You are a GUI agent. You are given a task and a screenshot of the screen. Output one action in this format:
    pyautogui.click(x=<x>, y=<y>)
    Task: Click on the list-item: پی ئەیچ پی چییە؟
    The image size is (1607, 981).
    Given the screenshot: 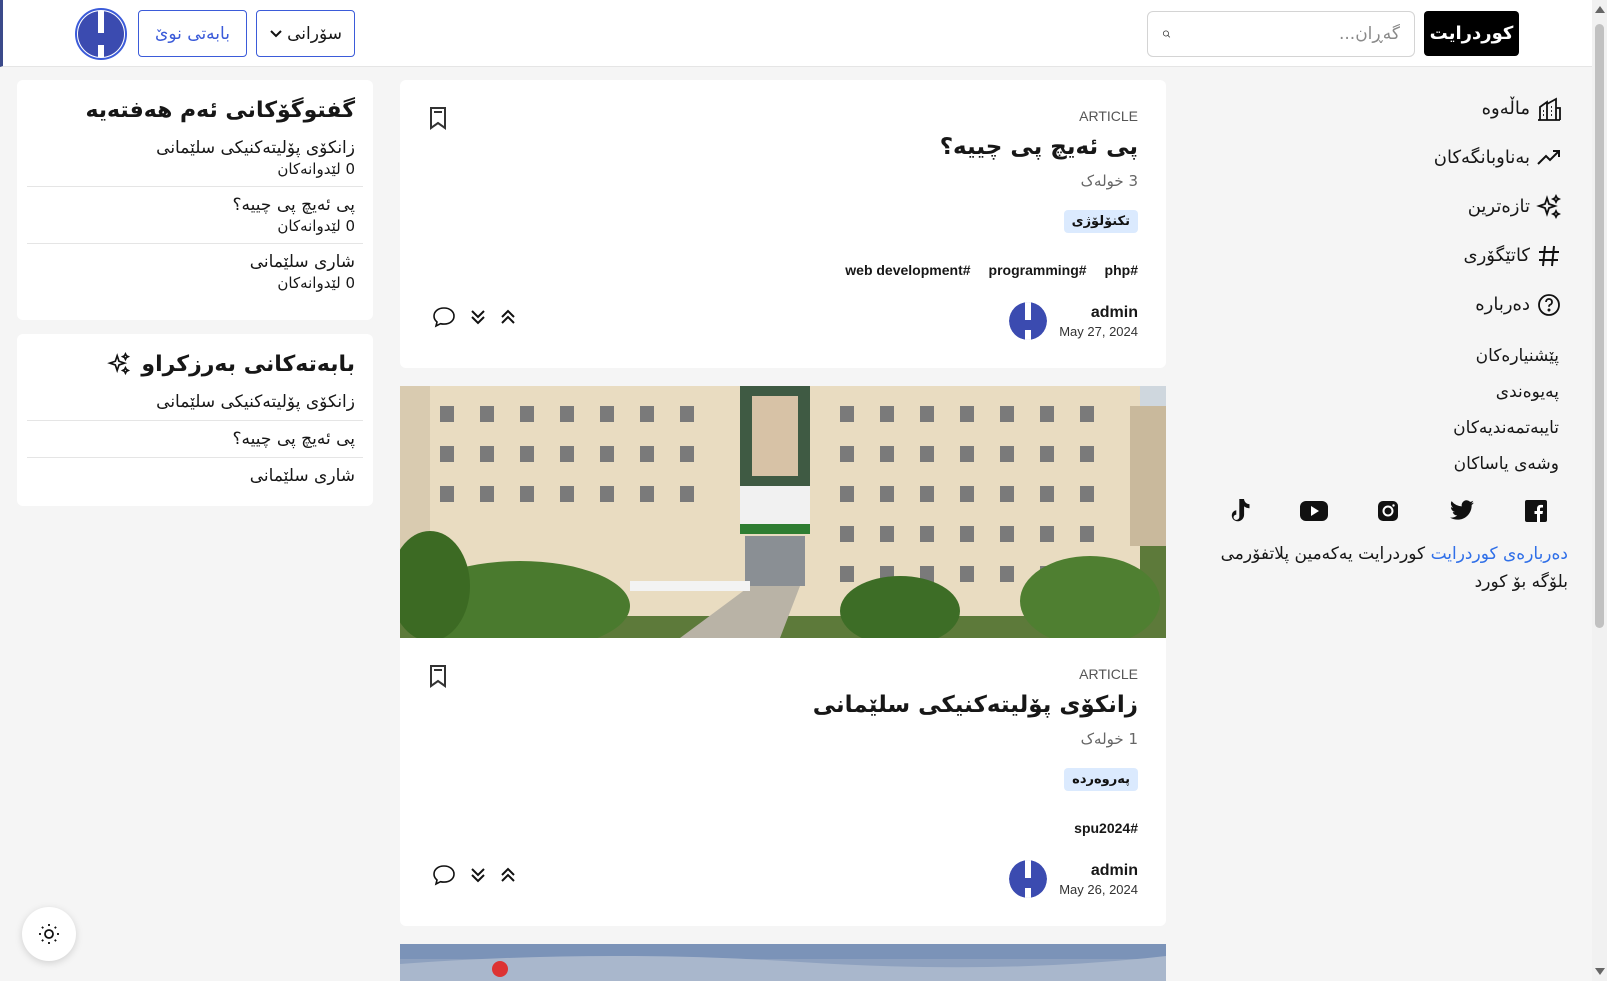 What is the action you would take?
    pyautogui.click(x=195, y=439)
    